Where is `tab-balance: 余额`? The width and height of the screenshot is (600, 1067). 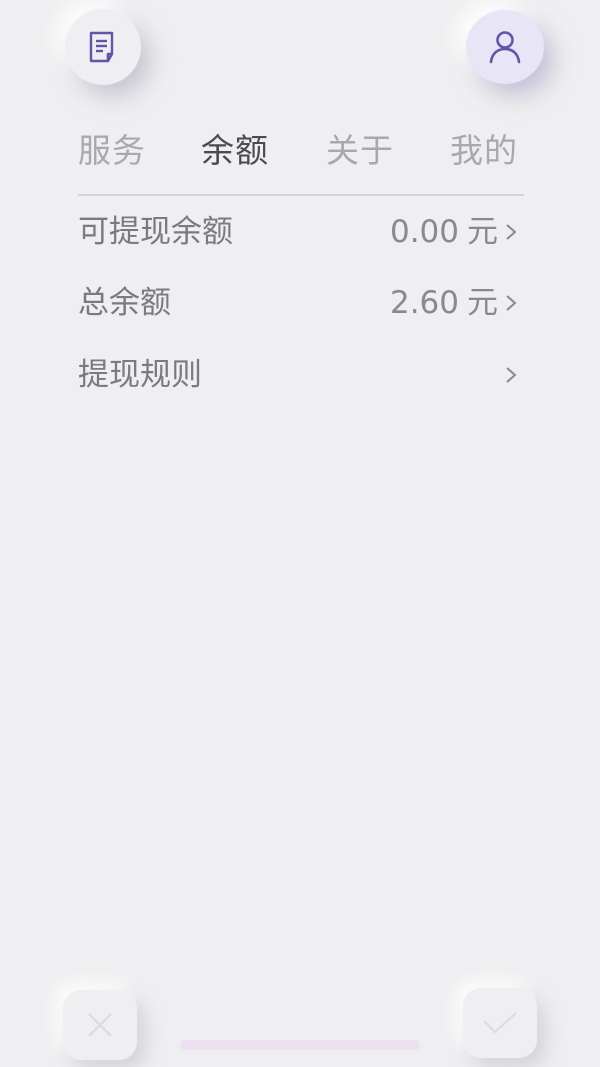
tab-balance: 余额 is located at coordinates (235, 151).